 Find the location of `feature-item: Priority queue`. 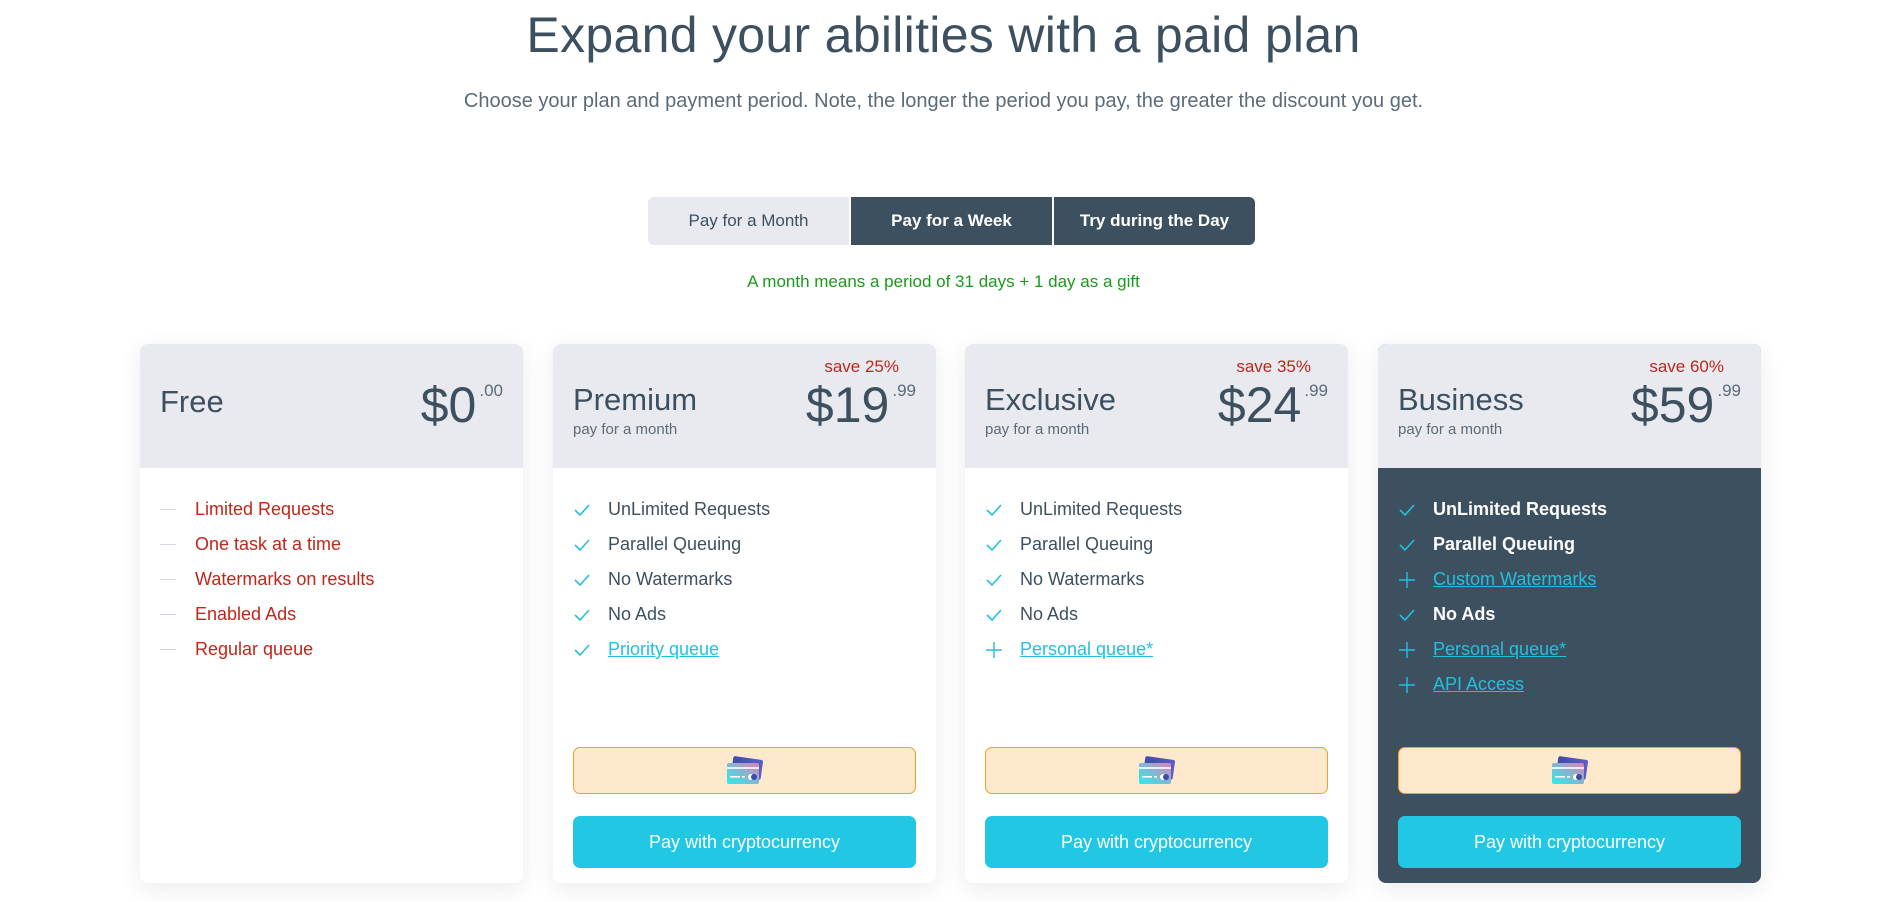

feature-item: Priority queue is located at coordinates (744, 649).